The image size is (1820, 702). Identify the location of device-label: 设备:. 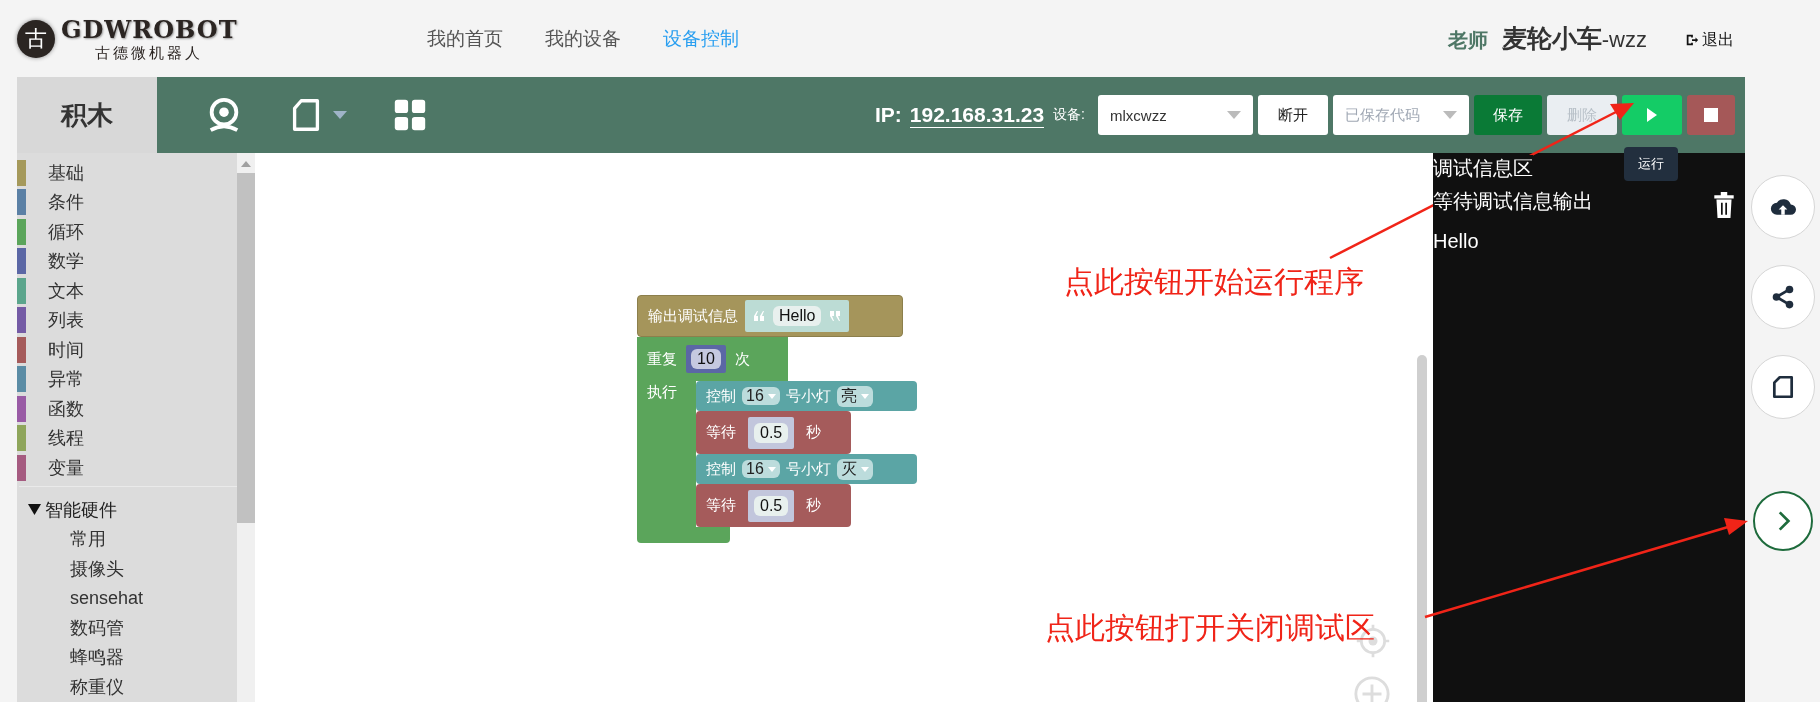
(1069, 115).